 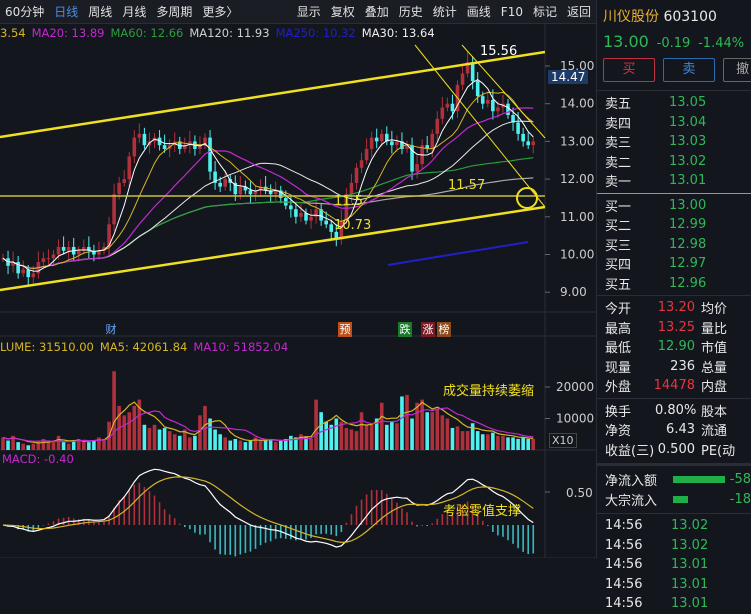 What do you see at coordinates (736, 70) in the screenshot?
I see `cancel-button: 撤` at bounding box center [736, 70].